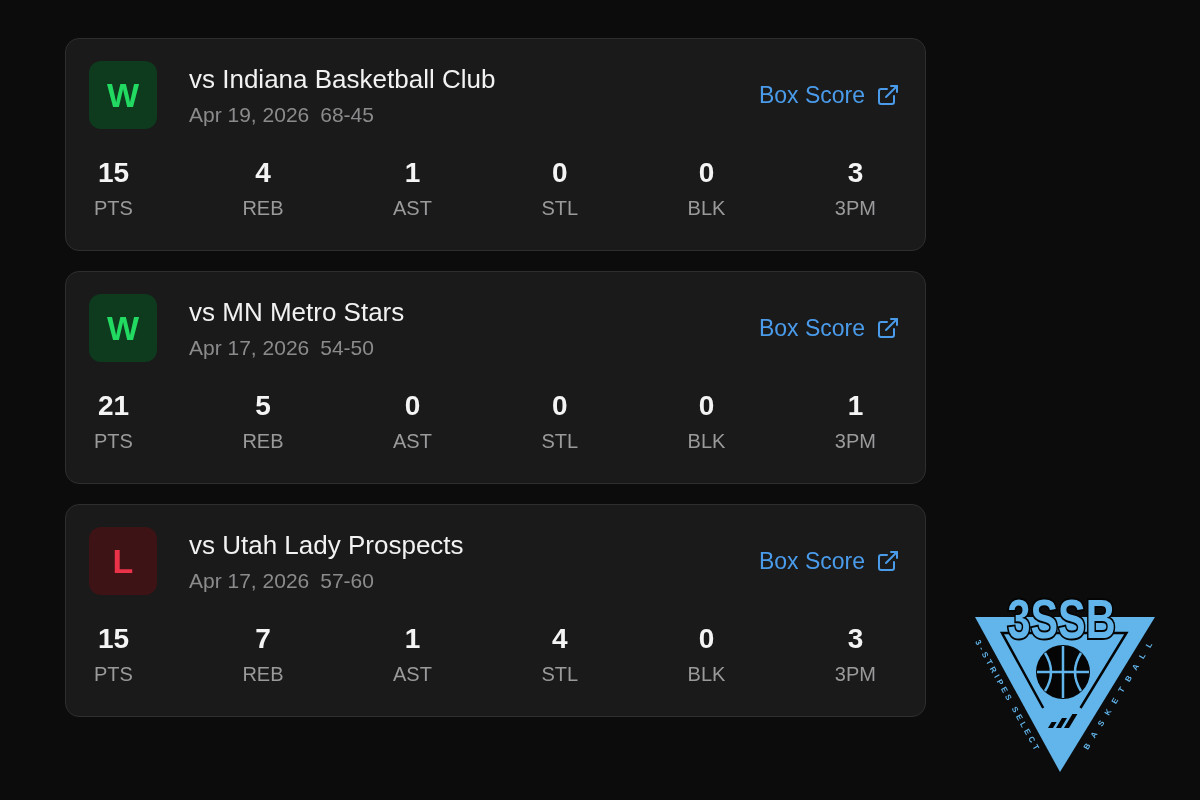 The image size is (1200, 800). What do you see at coordinates (347, 581) in the screenshot?
I see `game-score: 57-60` at bounding box center [347, 581].